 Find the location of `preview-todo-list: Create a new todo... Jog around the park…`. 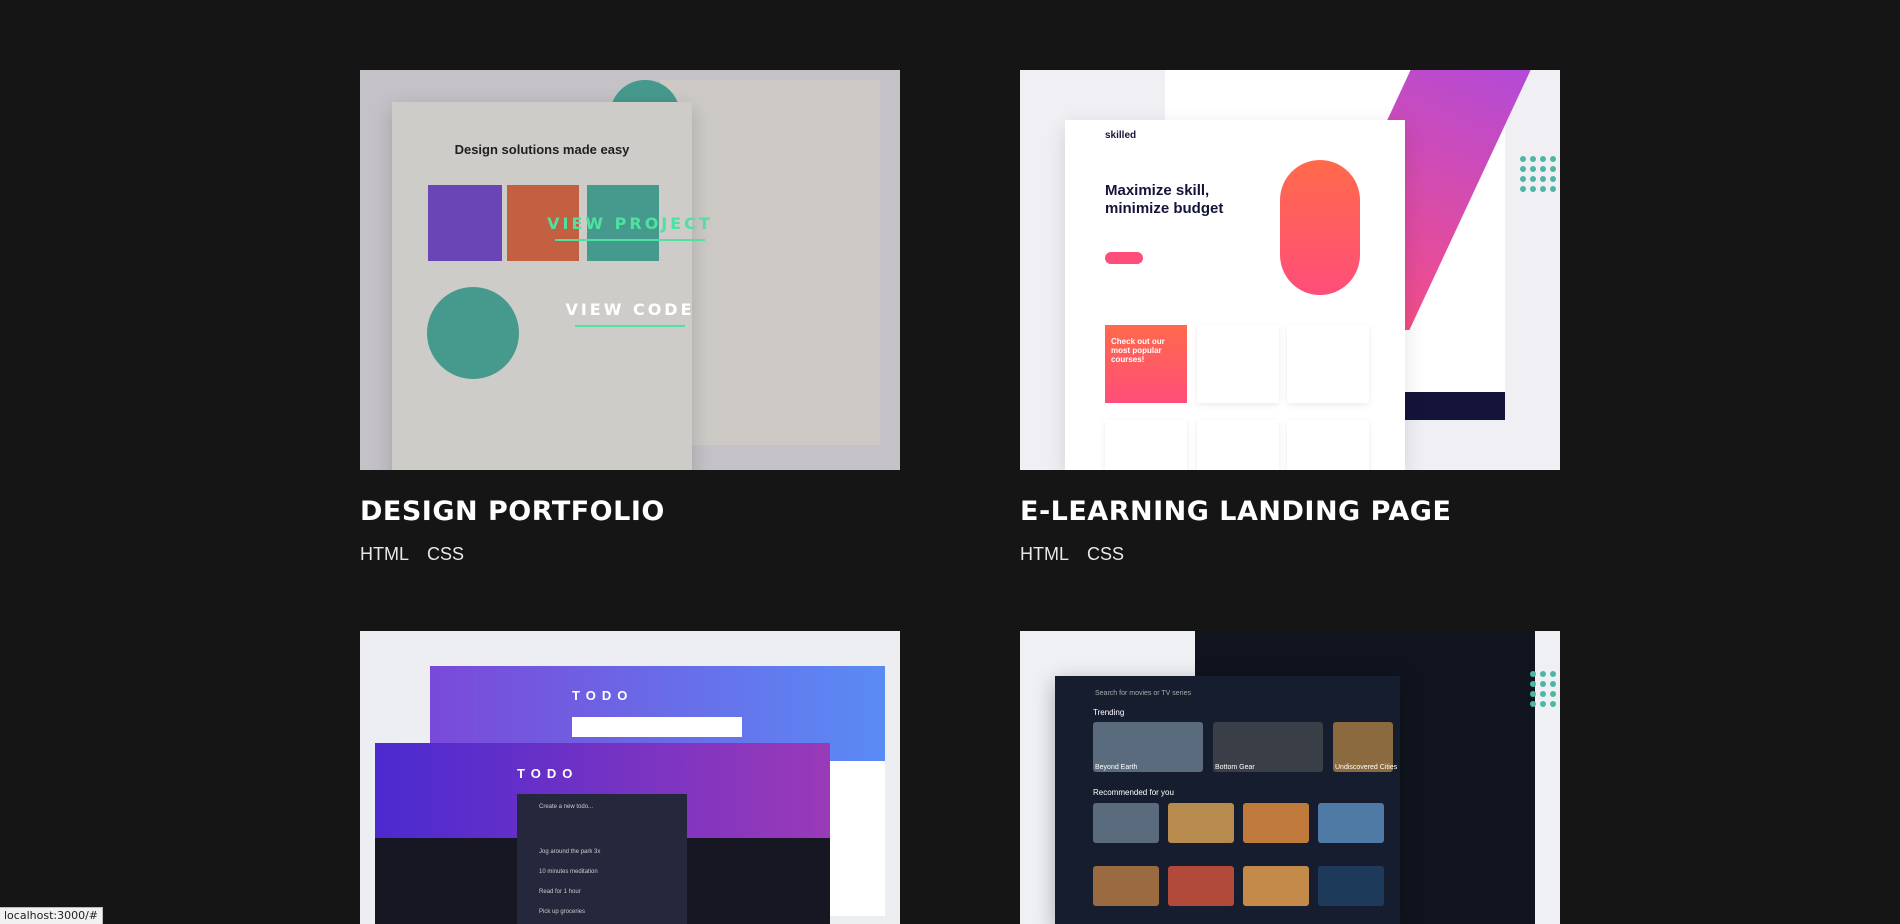

preview-todo-list: Create a new todo... Jog around the park… is located at coordinates (602, 859).